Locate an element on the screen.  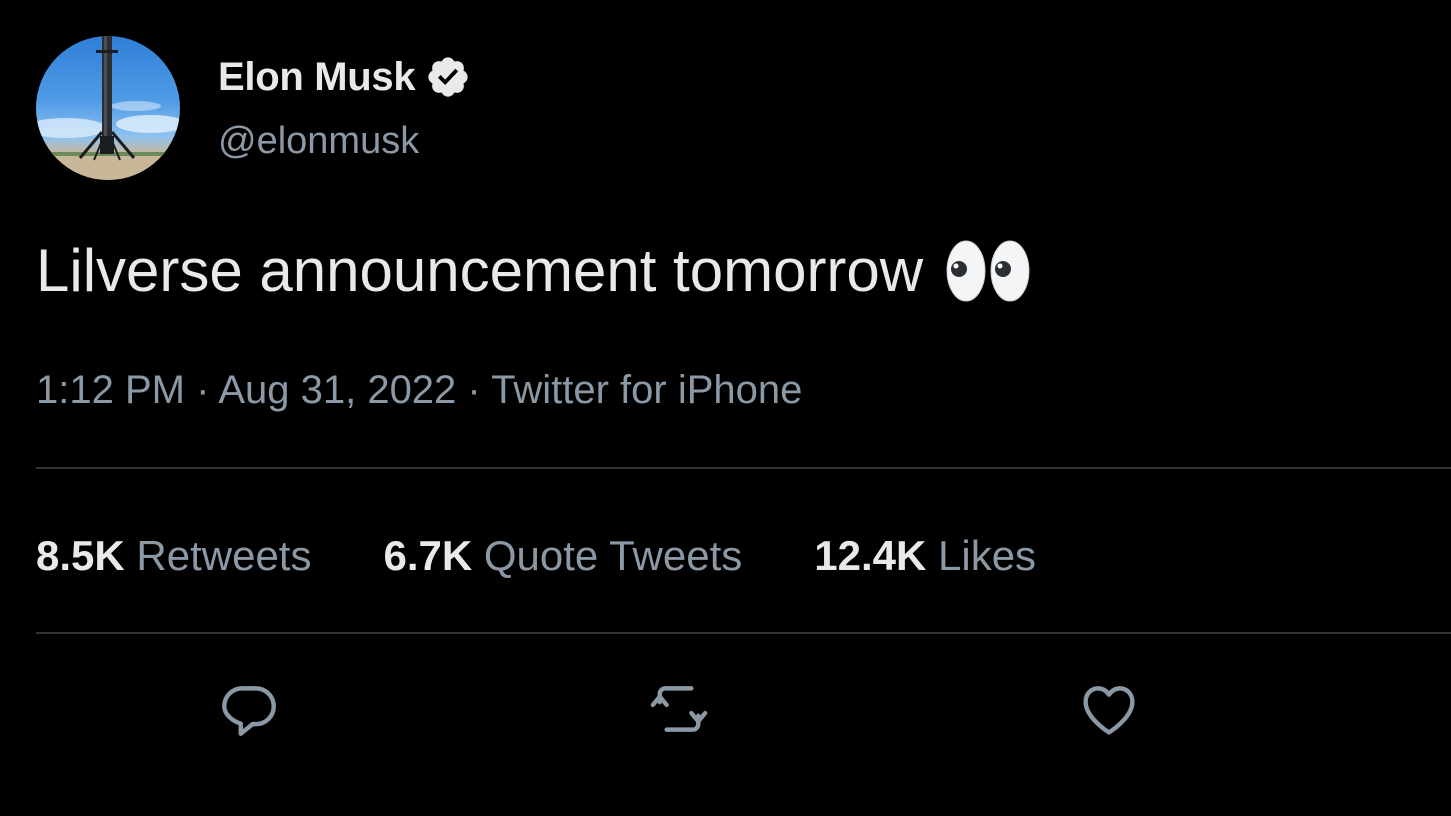
display-name: Elon Musk is located at coordinates (317, 77).